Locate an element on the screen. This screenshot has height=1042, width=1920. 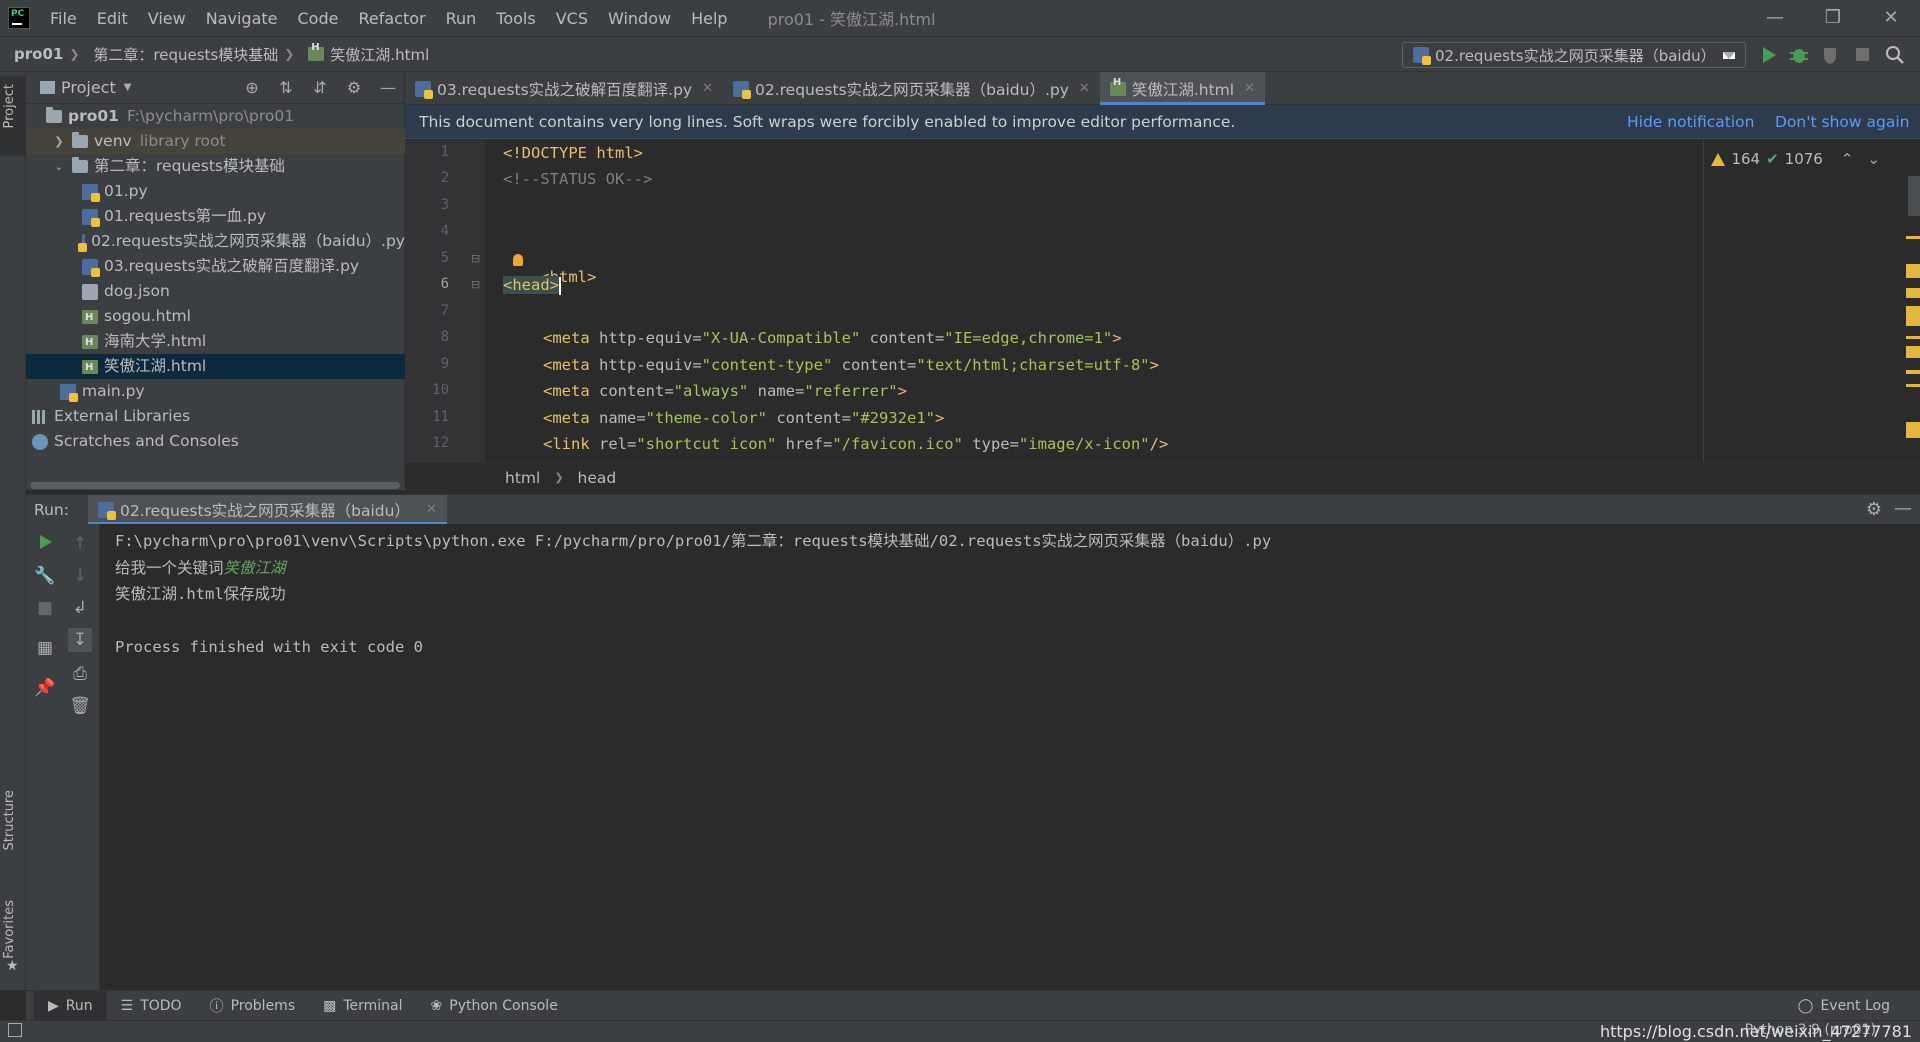
tree-item-01-py: 01.py is located at coordinates (215, 191).